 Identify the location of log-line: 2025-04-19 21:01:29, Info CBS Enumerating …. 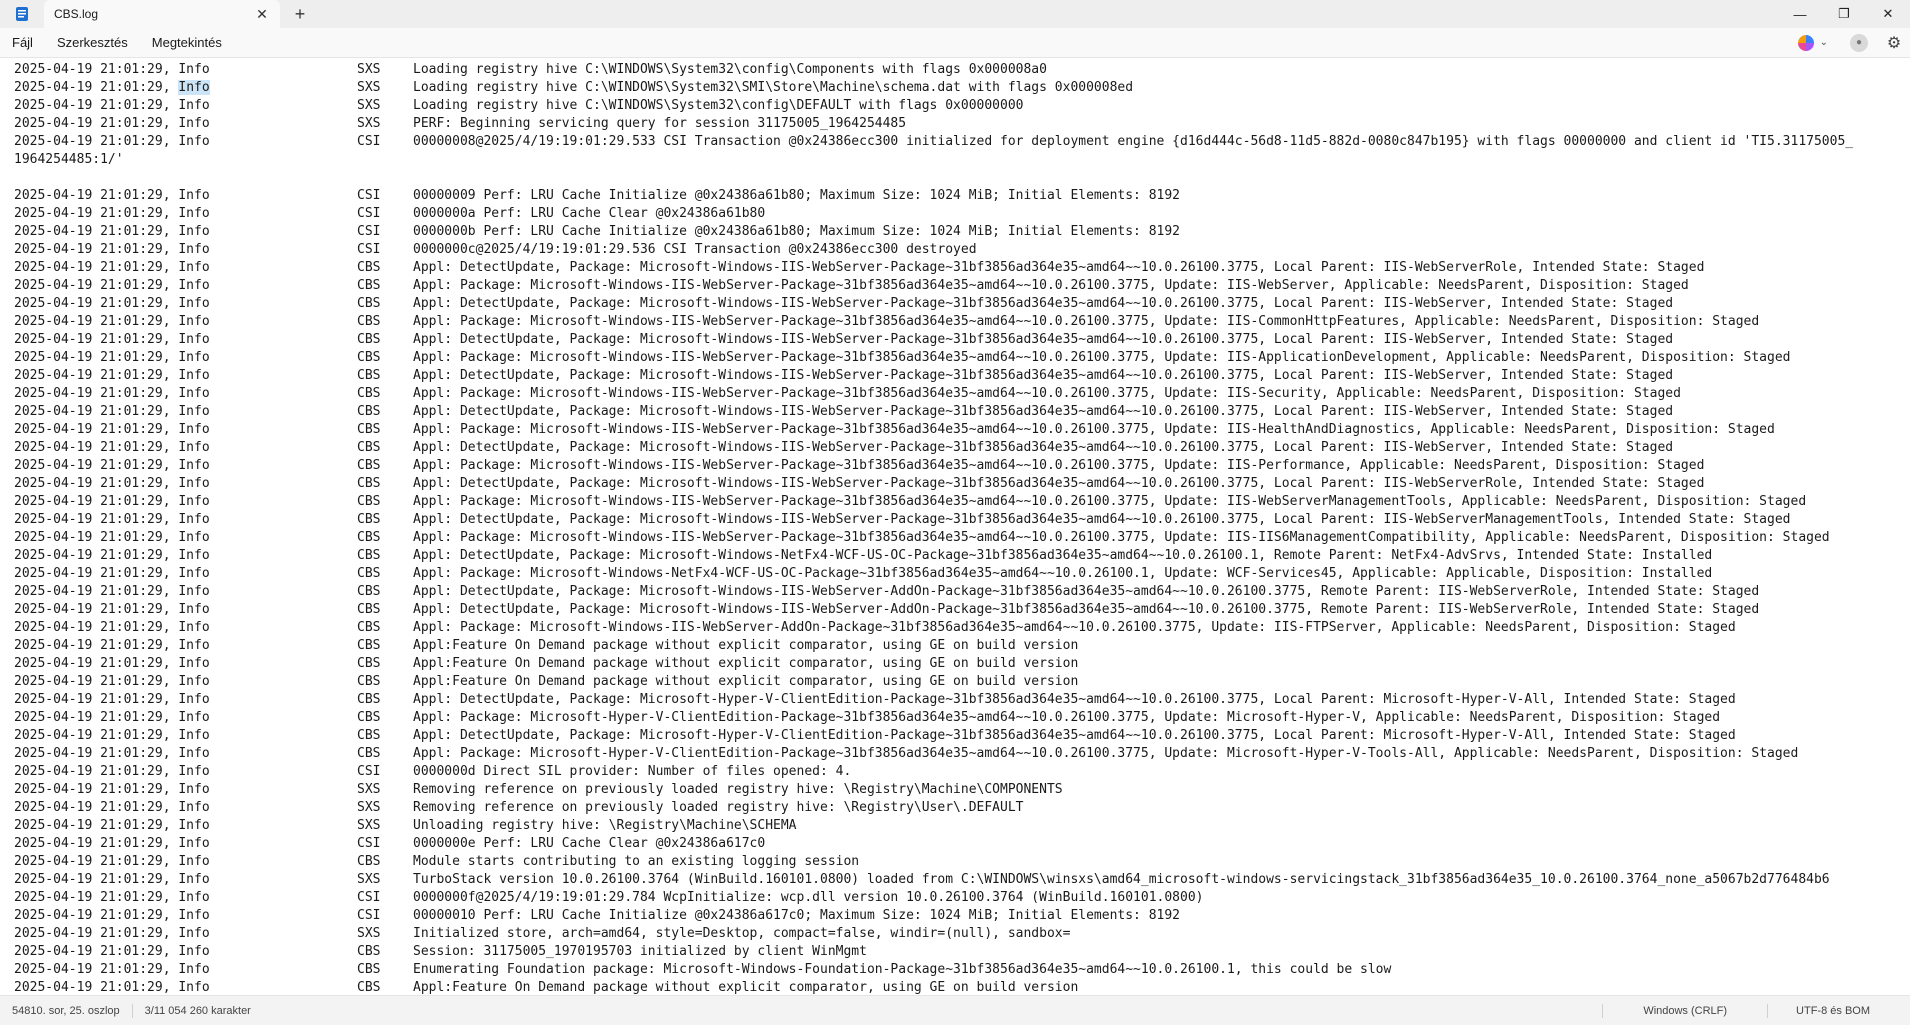
(933, 970).